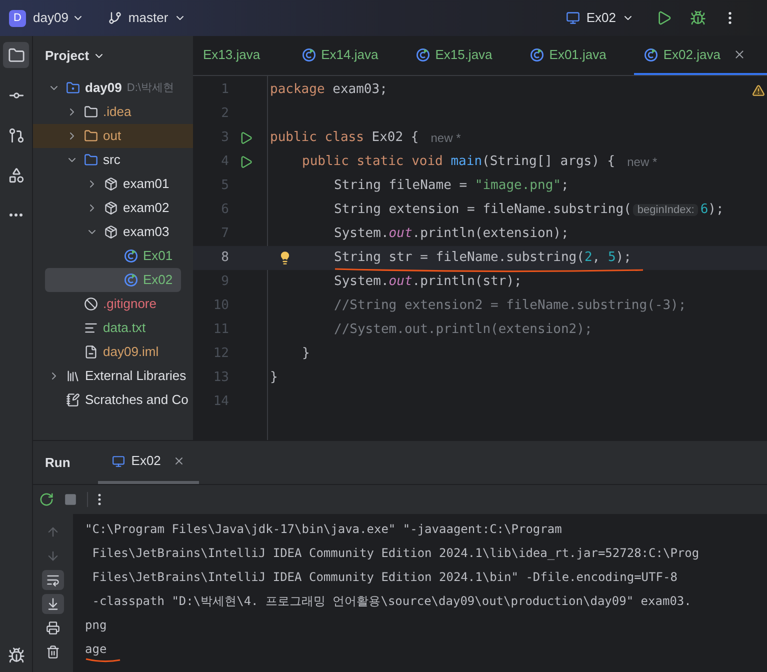 Image resolution: width=767 pixels, height=672 pixels. Describe the element at coordinates (136, 400) in the screenshot. I see `tree-item-label: Scratches and Co` at that location.